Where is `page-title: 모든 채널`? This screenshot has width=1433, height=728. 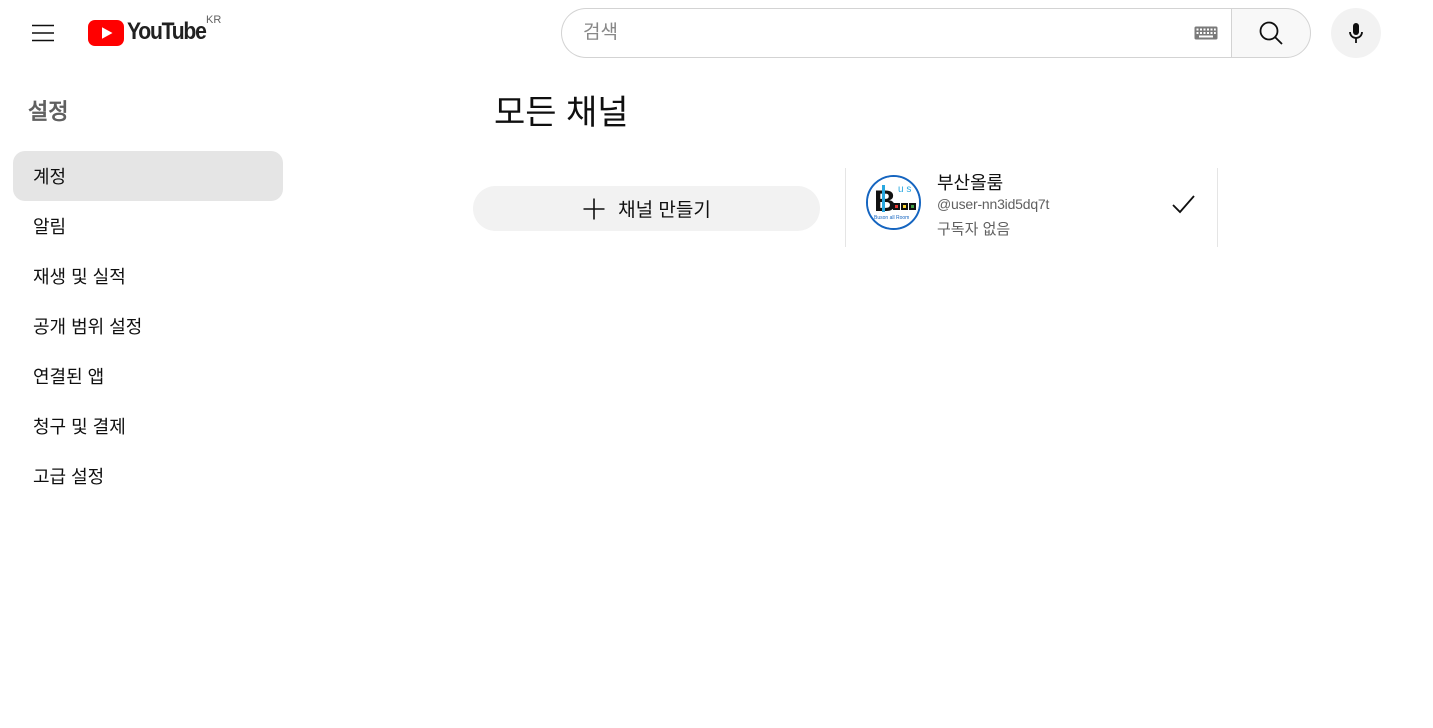
page-title: 모든 채널 is located at coordinates (561, 113).